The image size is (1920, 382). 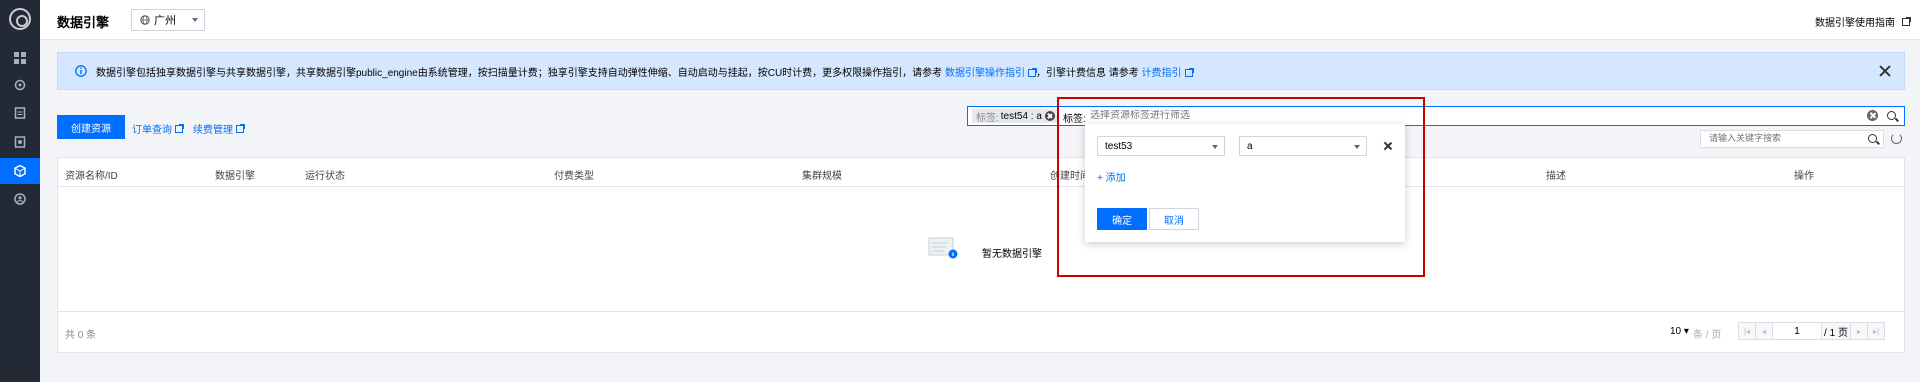 I want to click on pagination: |◂ ◂ / 1 页 ▸ ▸|, so click(x=1811, y=331).